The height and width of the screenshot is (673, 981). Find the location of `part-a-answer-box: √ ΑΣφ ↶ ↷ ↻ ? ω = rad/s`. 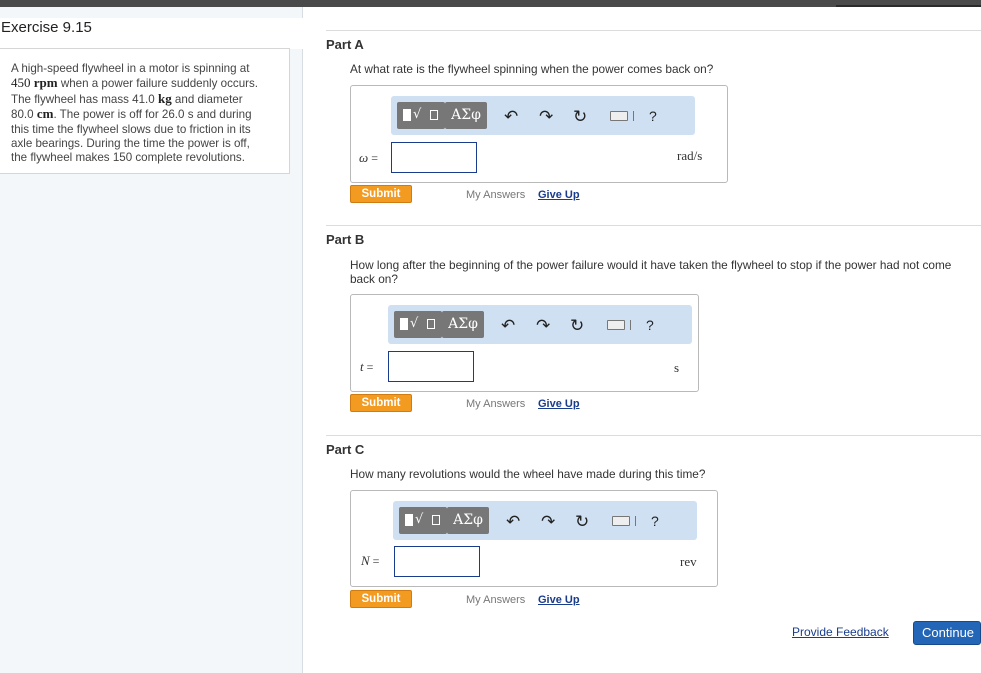

part-a-answer-box: √ ΑΣφ ↶ ↷ ↻ ? ω = rad/s is located at coordinates (539, 134).